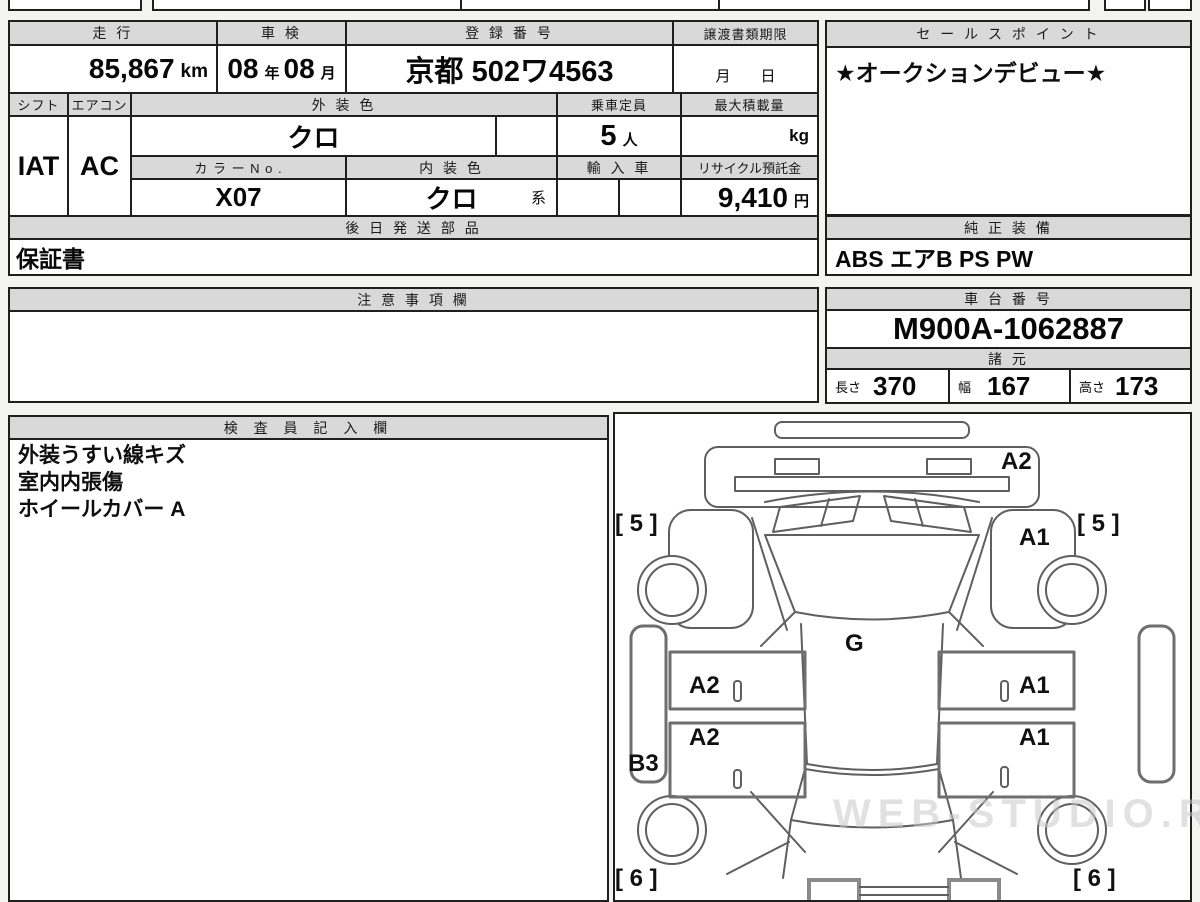 This screenshot has height=902, width=1200. Describe the element at coordinates (509, 72) in the screenshot. I see `registration-number: 京都 502ワ4563` at that location.